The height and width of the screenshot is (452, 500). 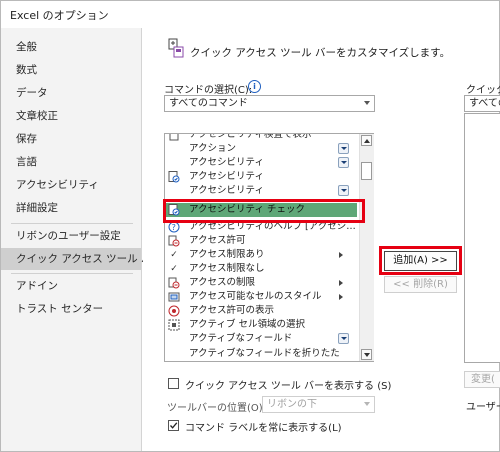 I want to click on list-item: アクセシビリティ検査で表示, so click(x=261, y=138).